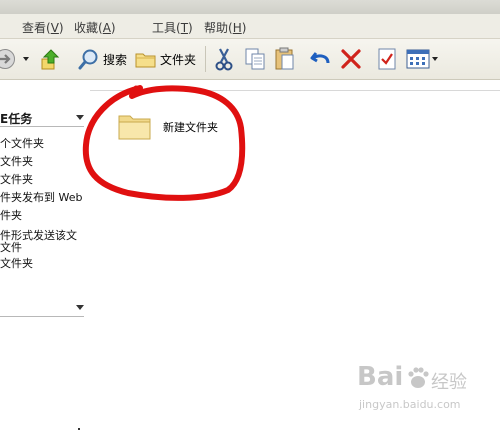 Image resolution: width=500 pixels, height=433 pixels. I want to click on watermark: Bai 经验 jingyan.baidu.com, so click(425, 390).